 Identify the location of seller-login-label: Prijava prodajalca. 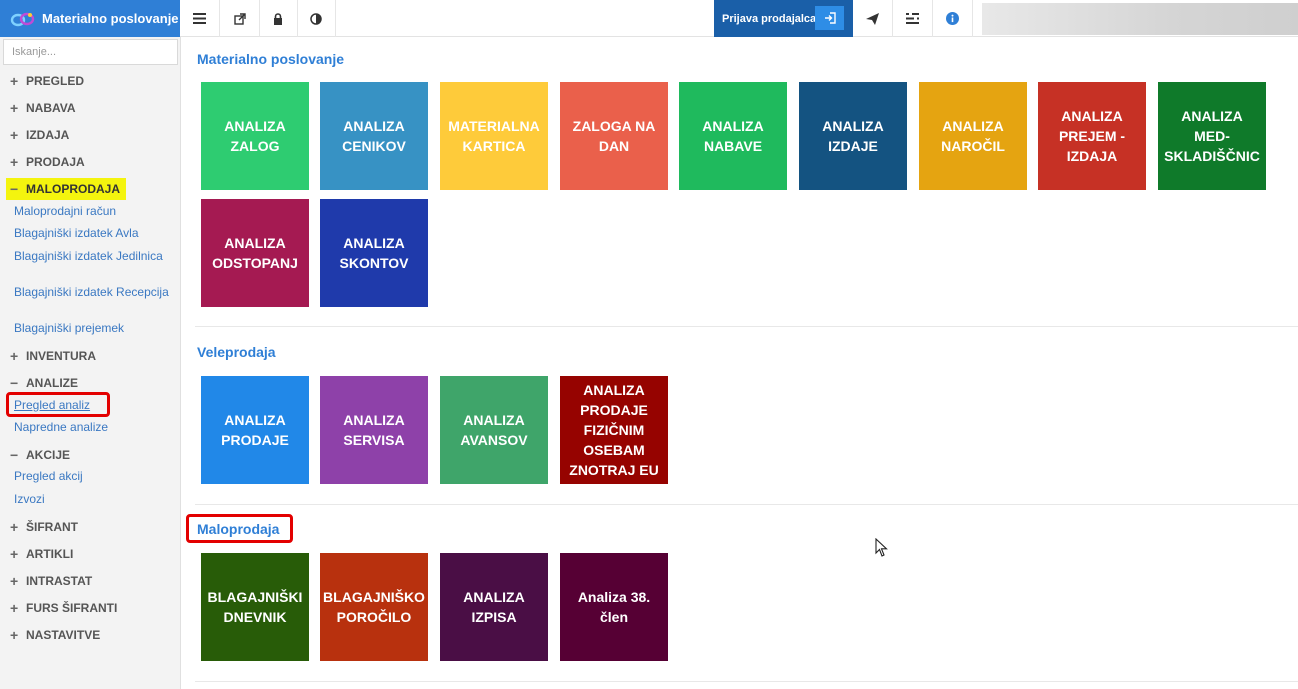
(769, 18).